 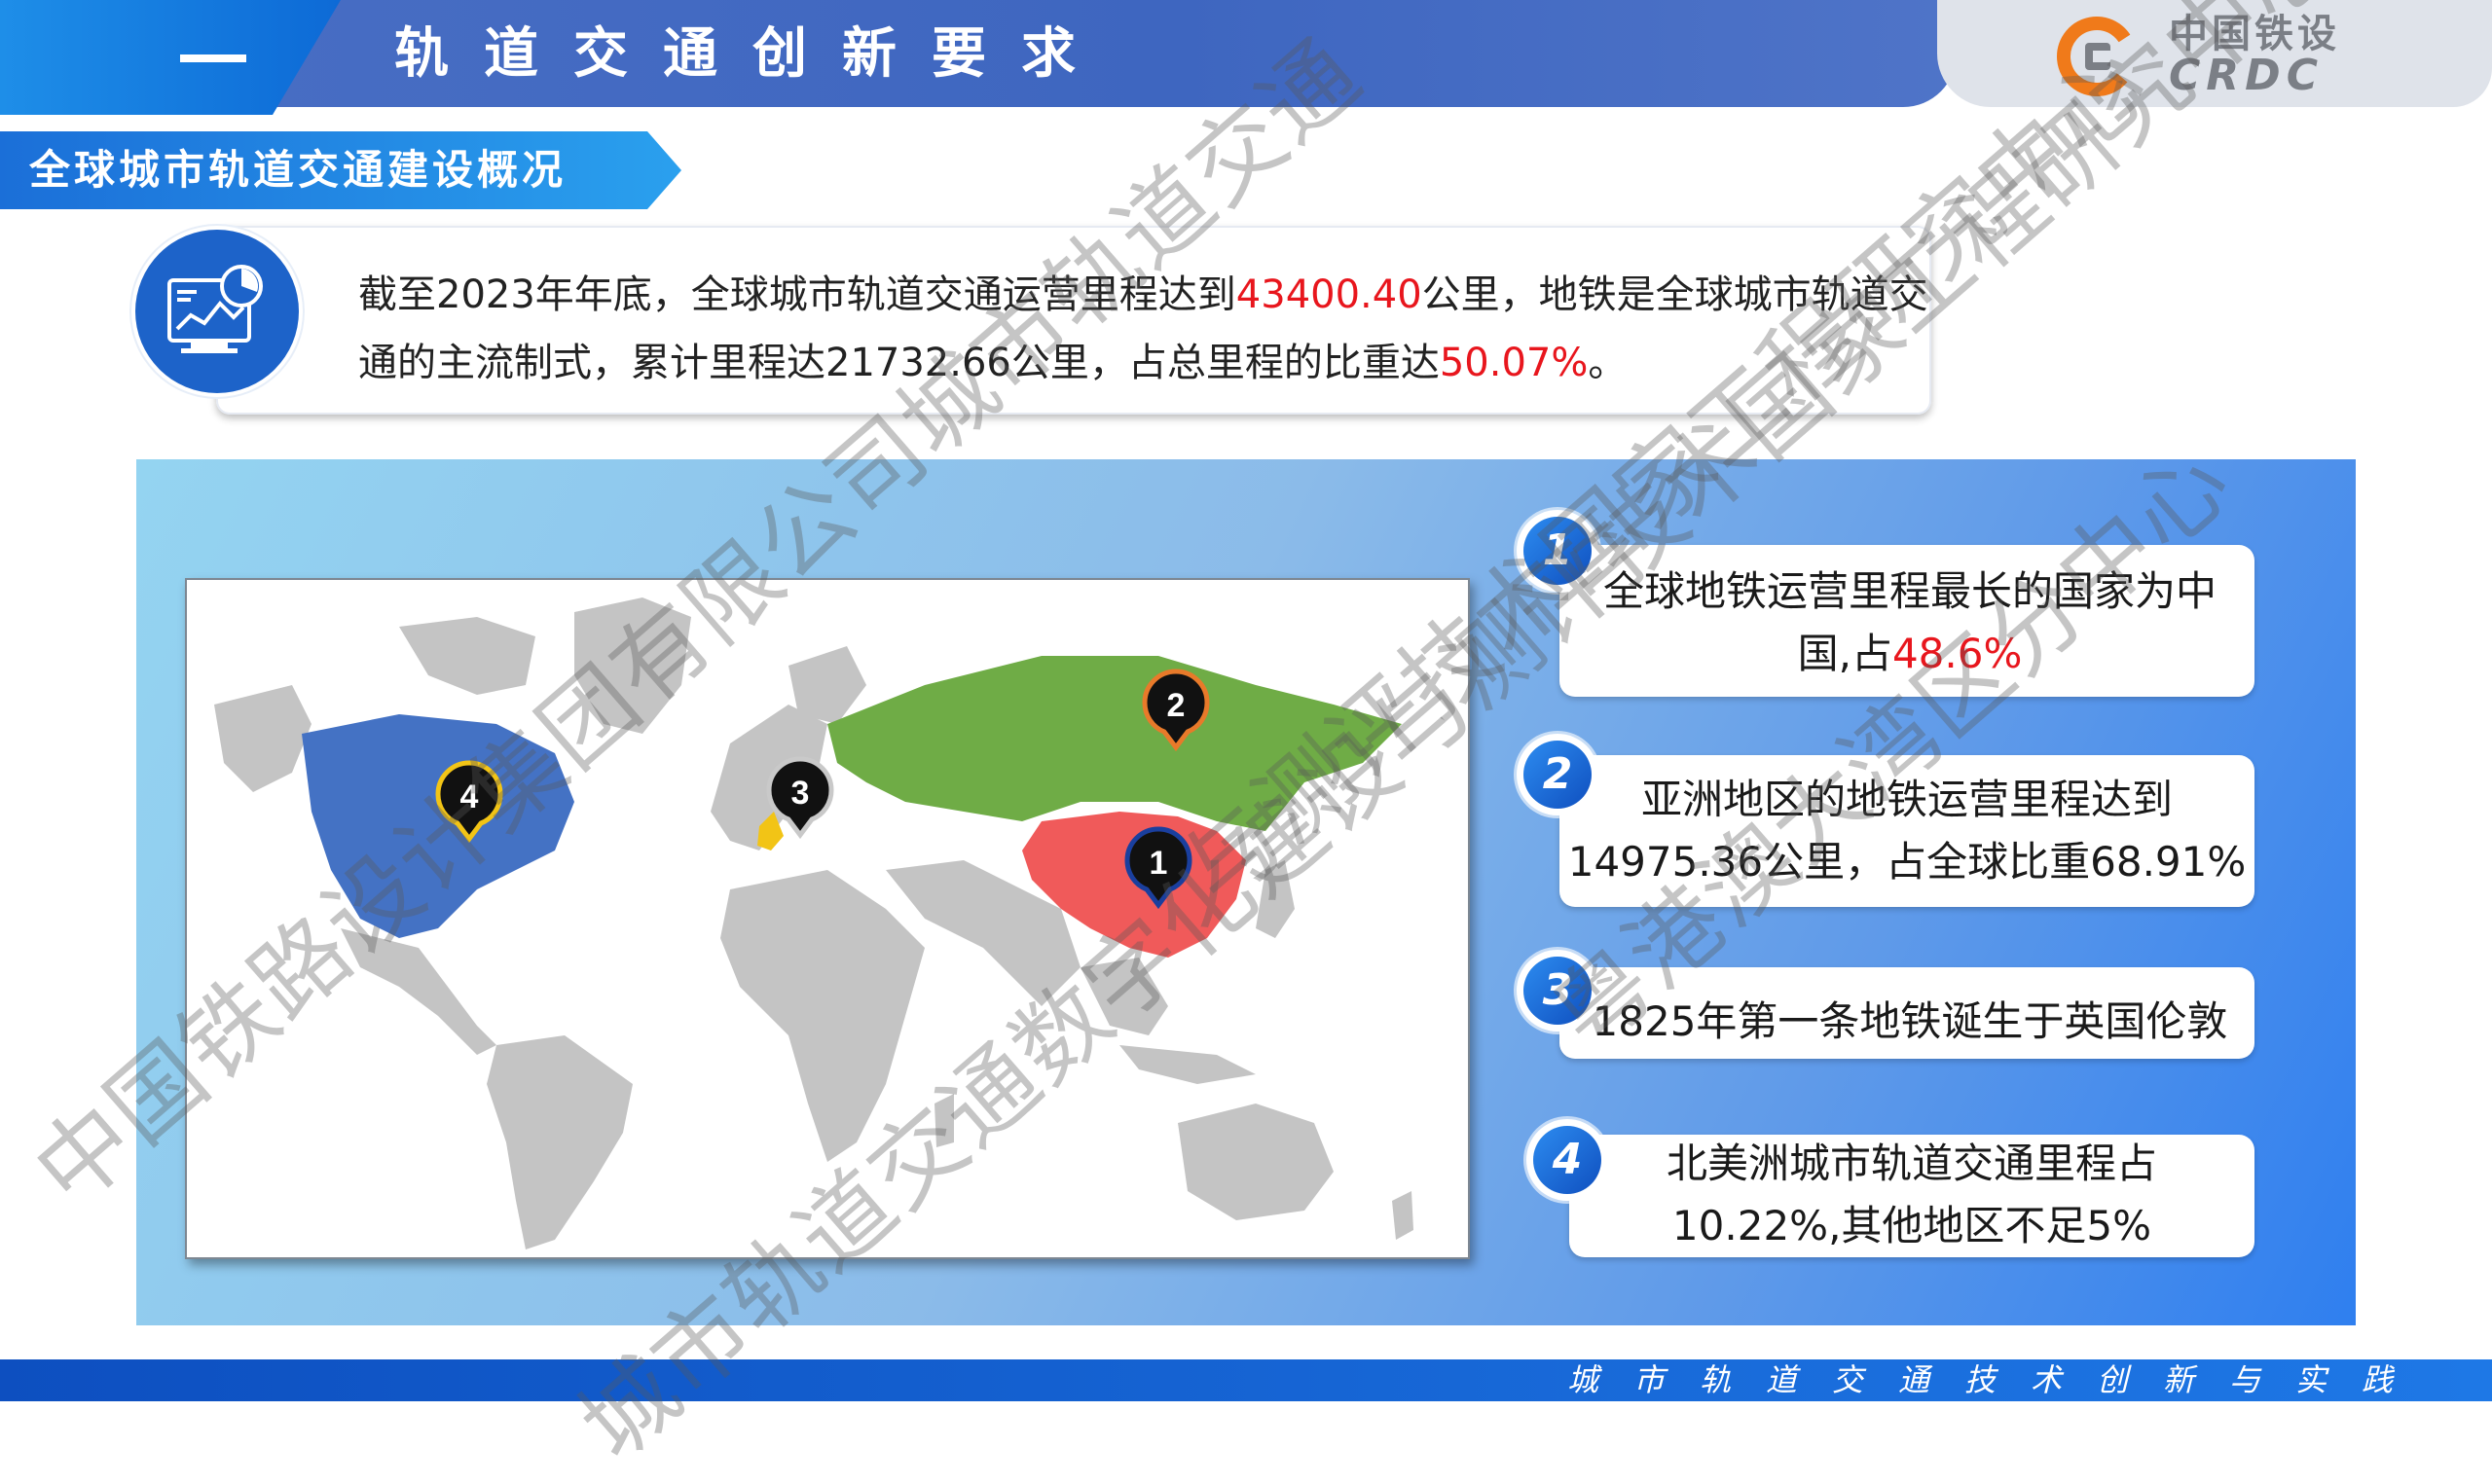 What do you see at coordinates (1328, 295) in the screenshot?
I see `total-length-value: 43400.40` at bounding box center [1328, 295].